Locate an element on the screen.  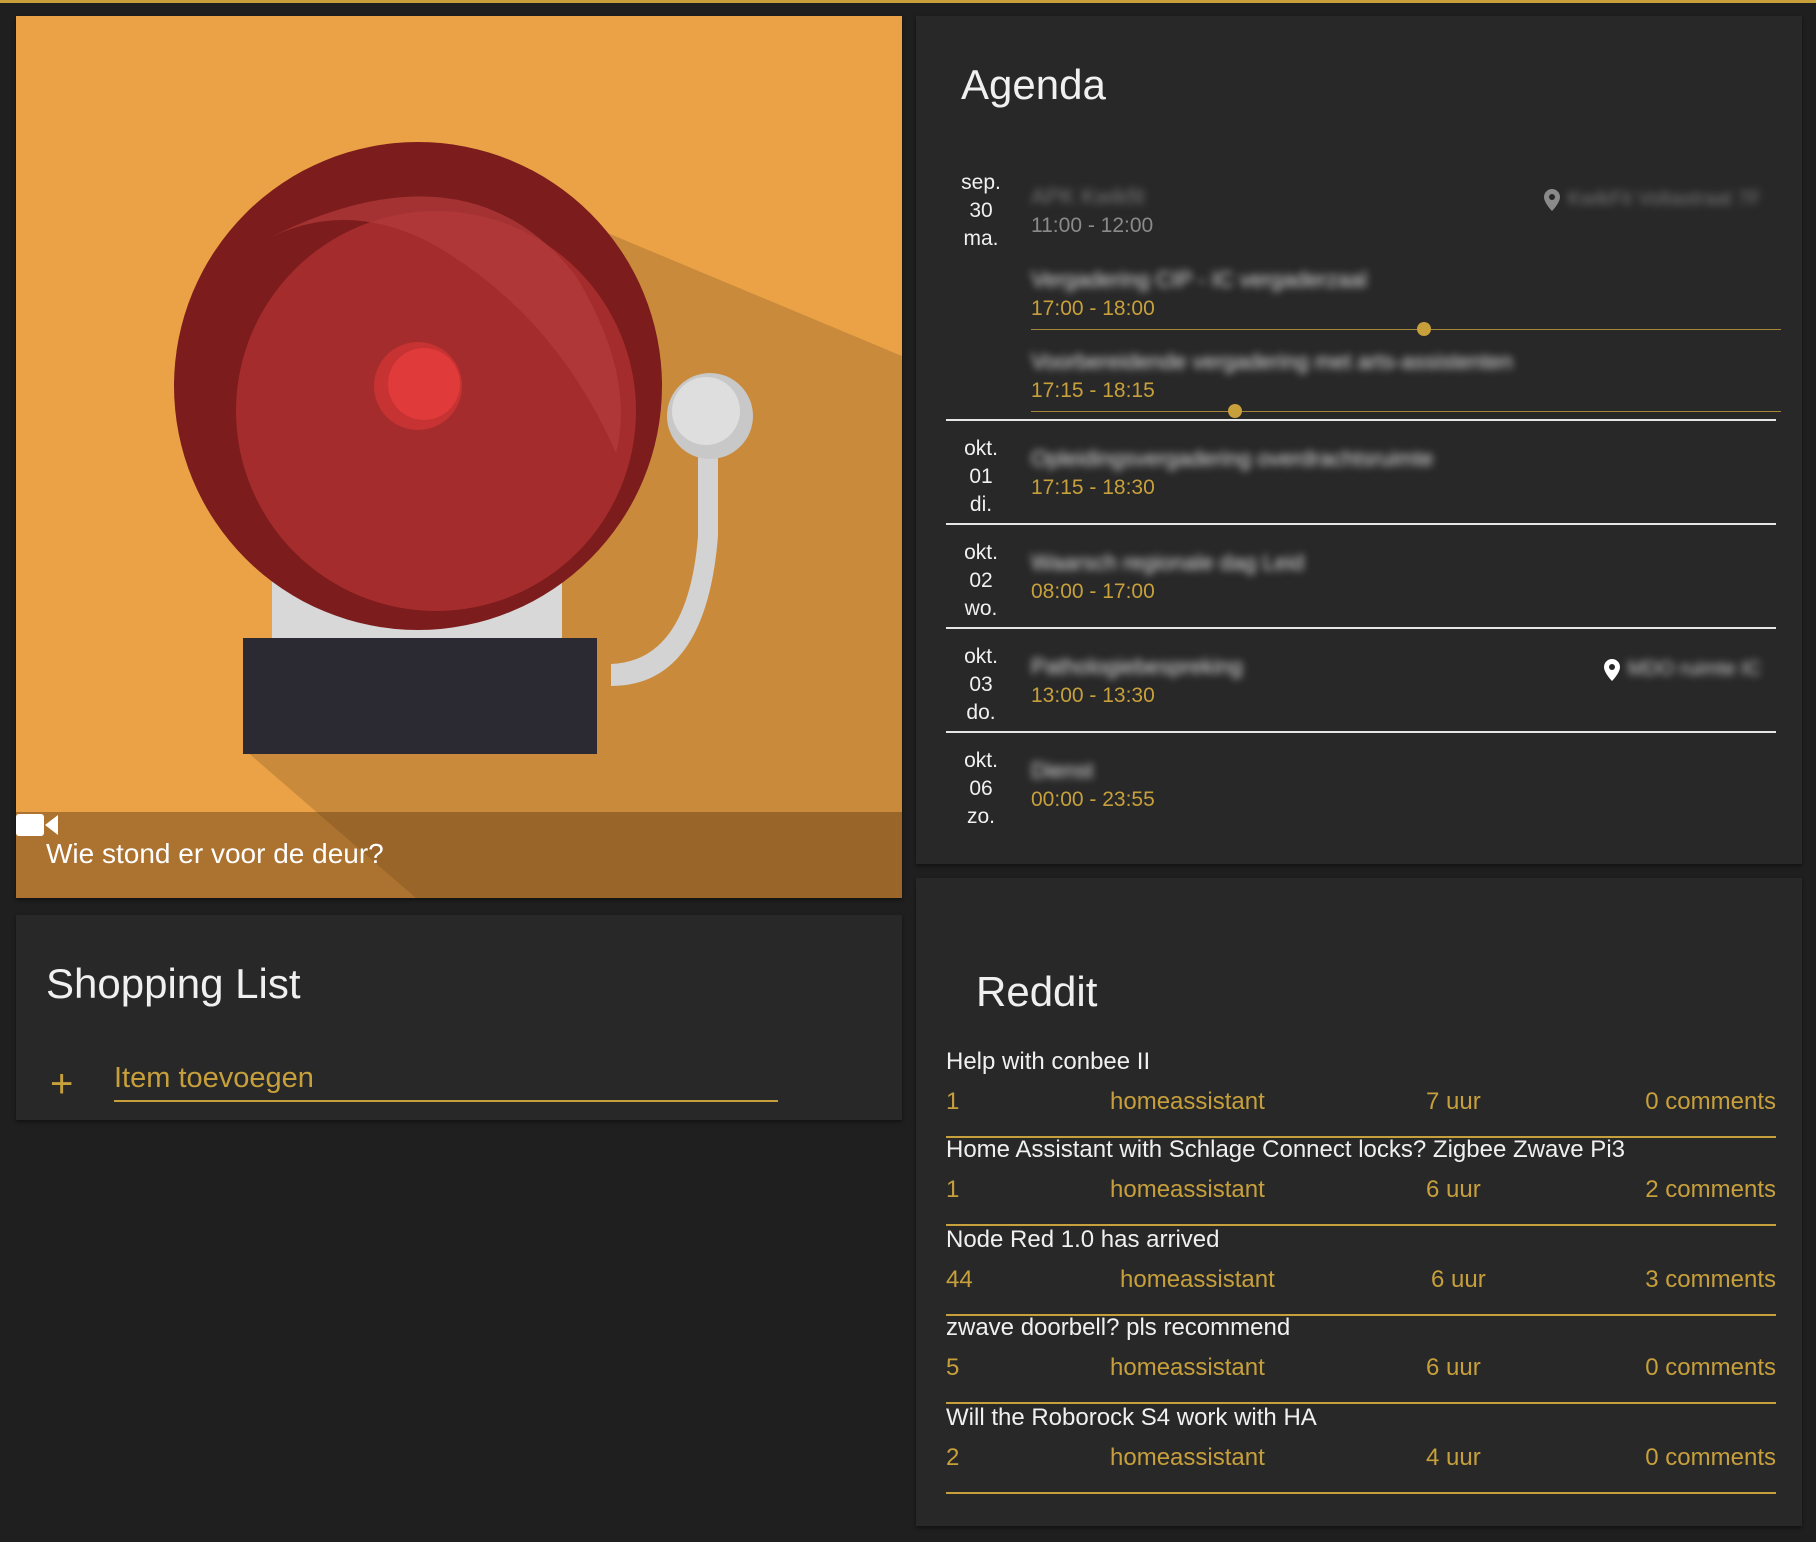
agenda-date: okt. 02 wo. is located at coordinates (981, 581).